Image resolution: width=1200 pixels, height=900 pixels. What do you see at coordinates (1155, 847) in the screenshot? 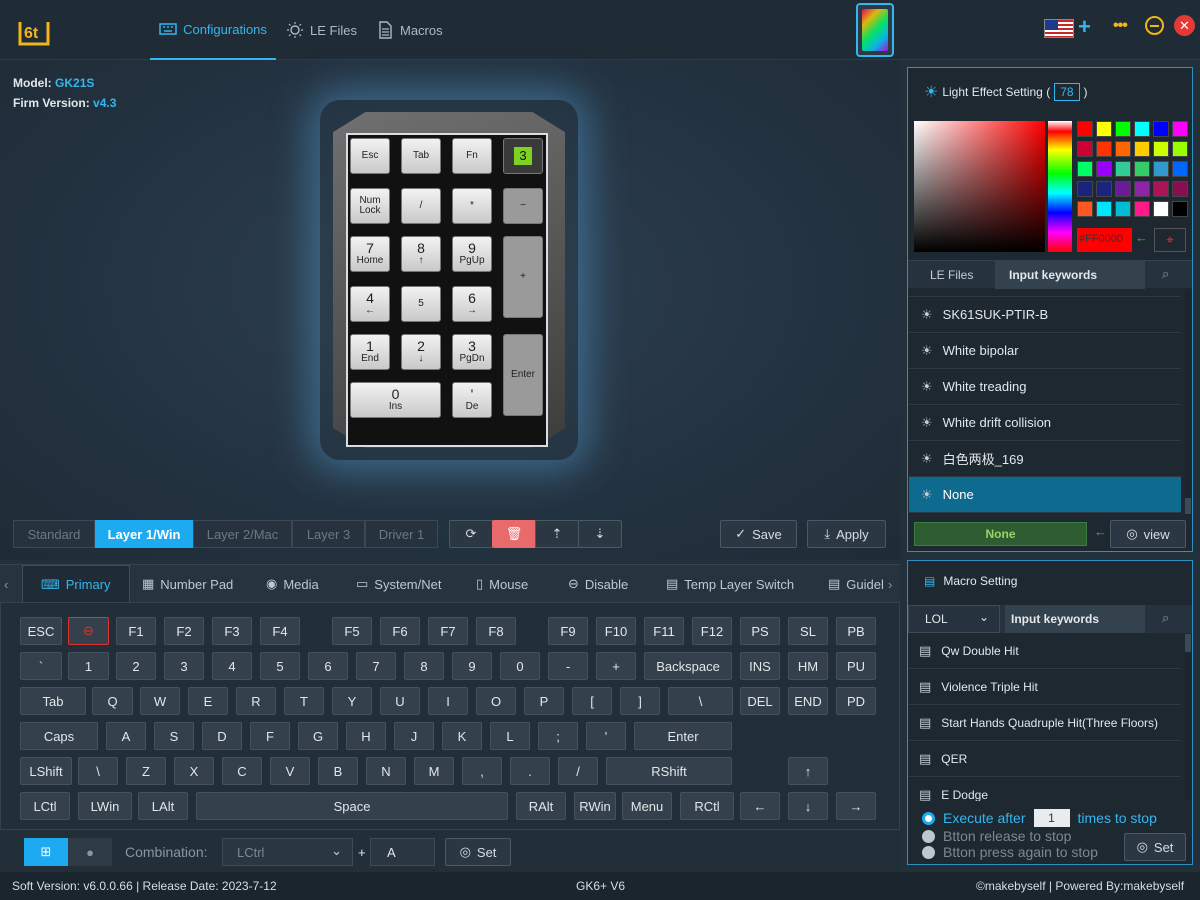
I see `macro-set-button: ◎ Set` at bounding box center [1155, 847].